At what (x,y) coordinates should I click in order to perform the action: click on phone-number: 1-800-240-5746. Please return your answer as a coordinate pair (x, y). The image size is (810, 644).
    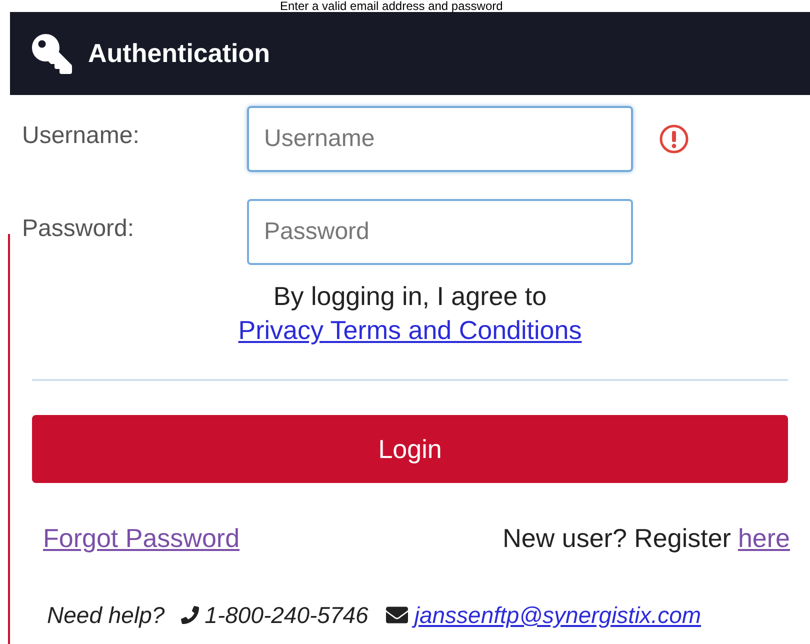
    Looking at the image, I should click on (286, 615).